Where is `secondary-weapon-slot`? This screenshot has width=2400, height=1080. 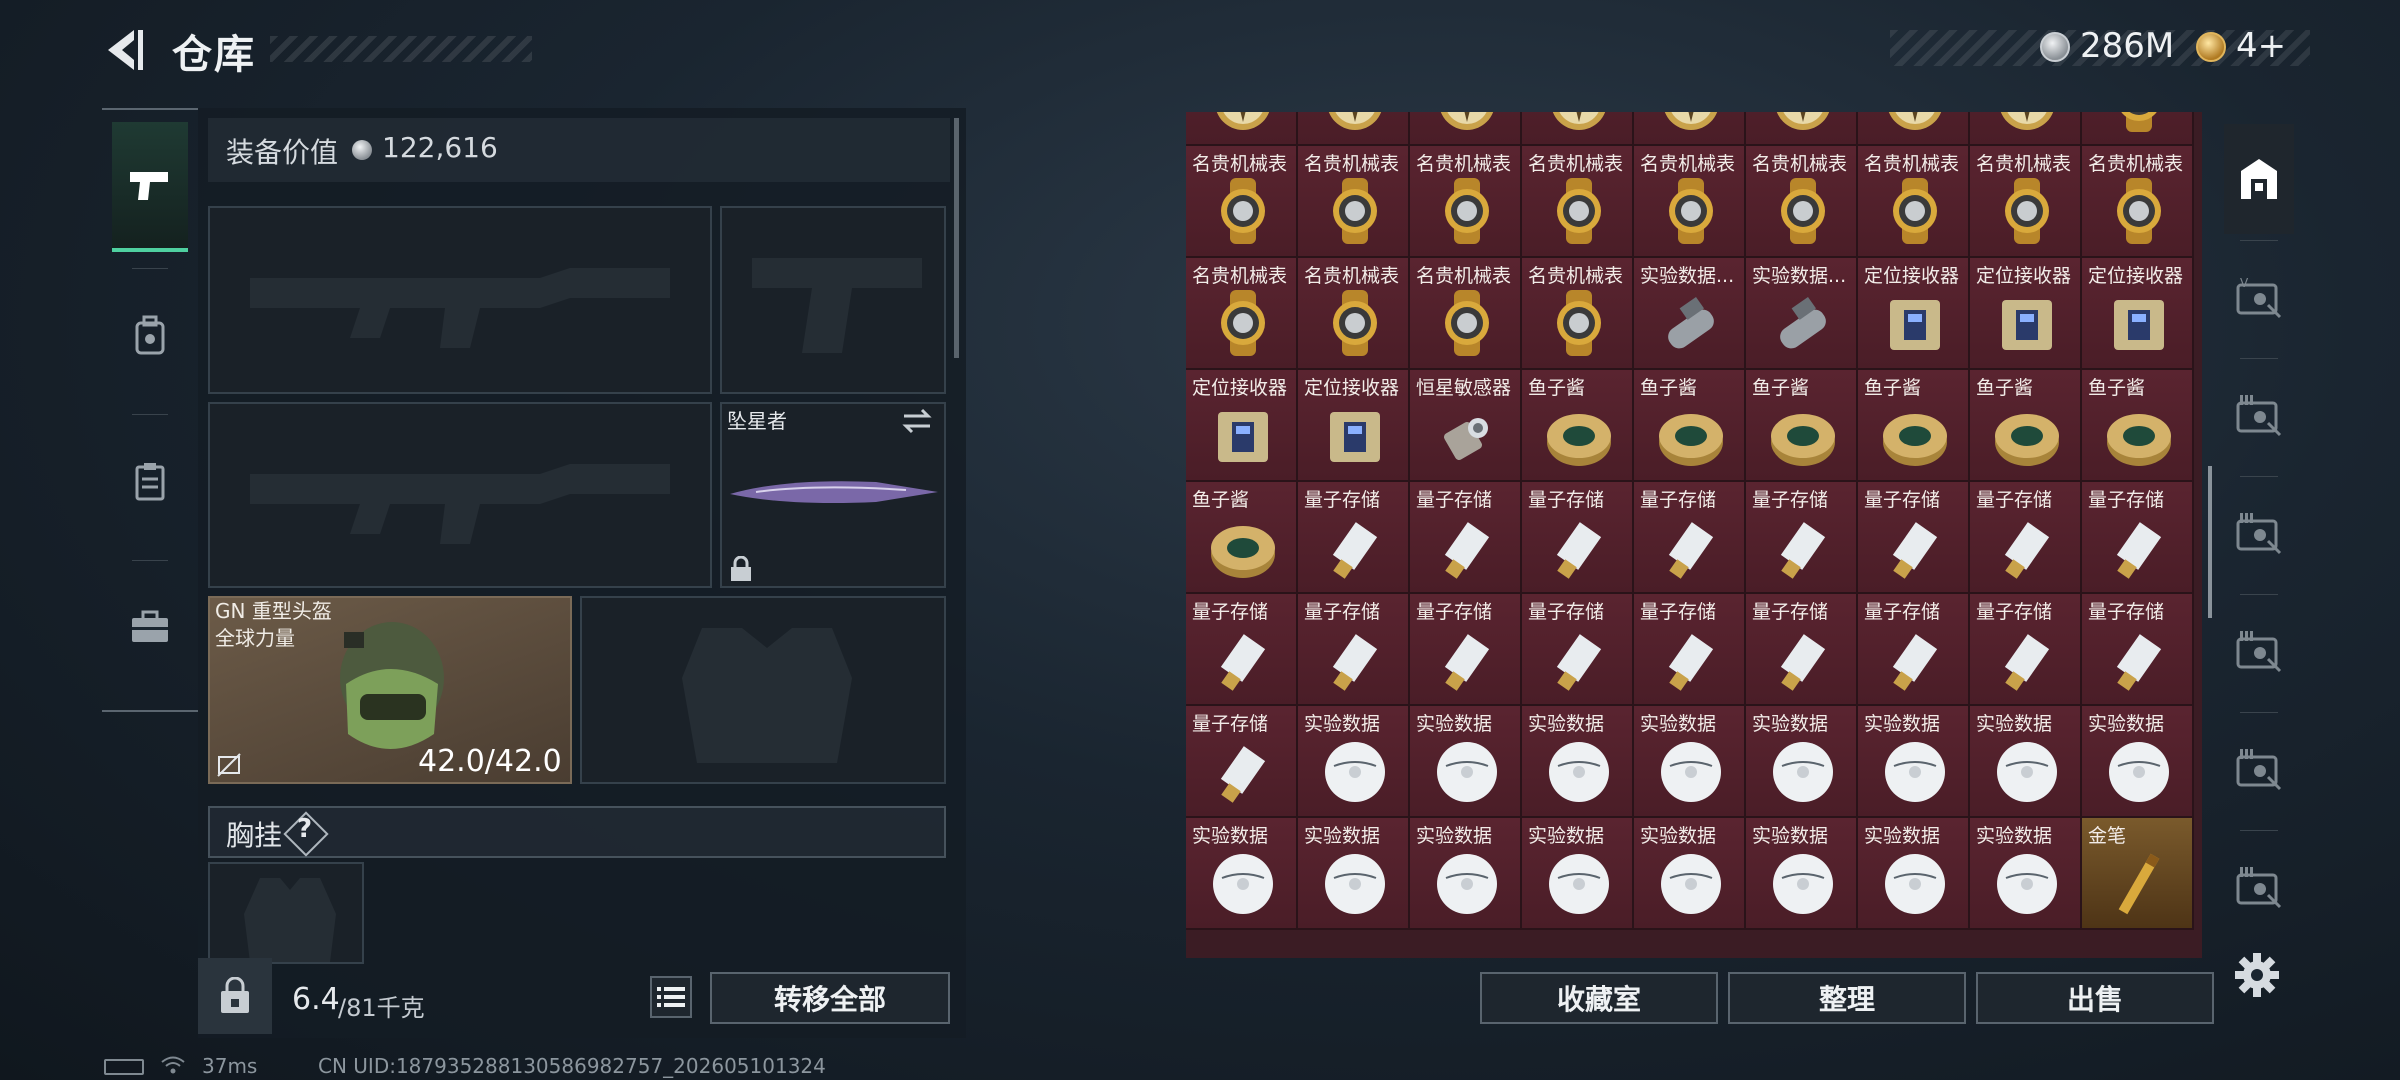 secondary-weapon-slot is located at coordinates (460, 495).